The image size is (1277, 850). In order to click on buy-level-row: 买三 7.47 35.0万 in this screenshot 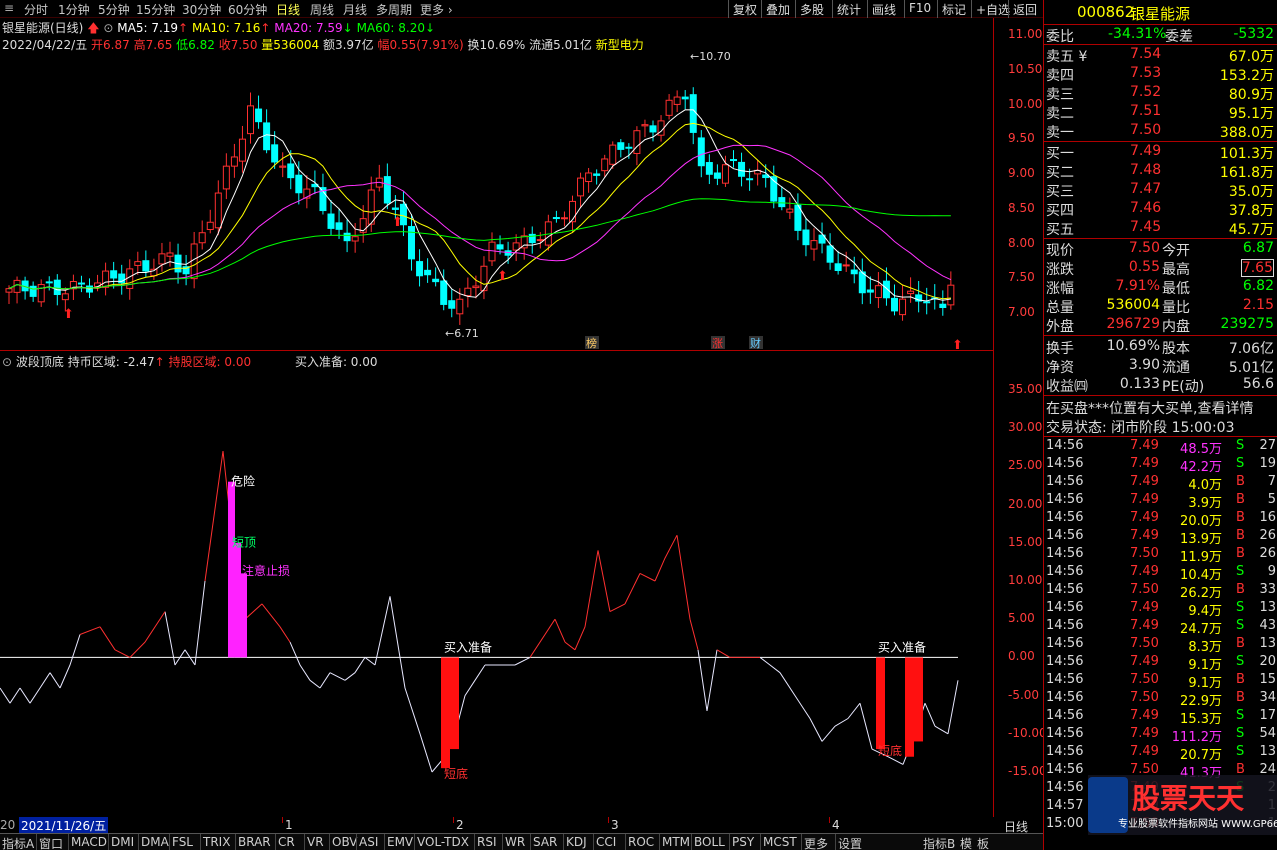, I will do `click(1160, 190)`.